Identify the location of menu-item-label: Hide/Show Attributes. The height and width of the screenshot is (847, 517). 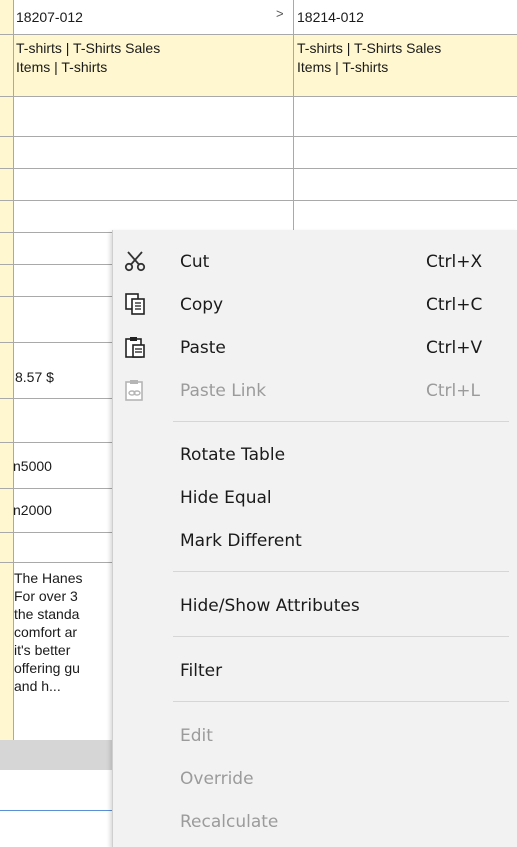
(270, 606).